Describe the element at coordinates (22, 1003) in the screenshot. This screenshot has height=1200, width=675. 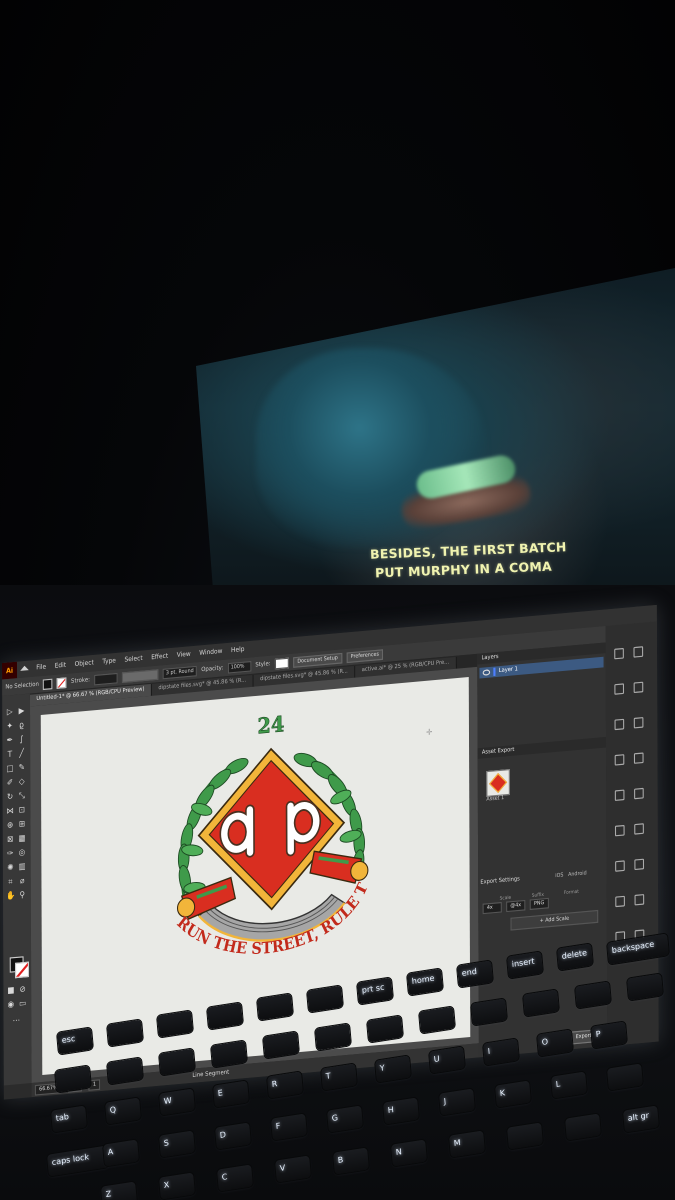
I see `screen-mode-icon: ▭` at that location.